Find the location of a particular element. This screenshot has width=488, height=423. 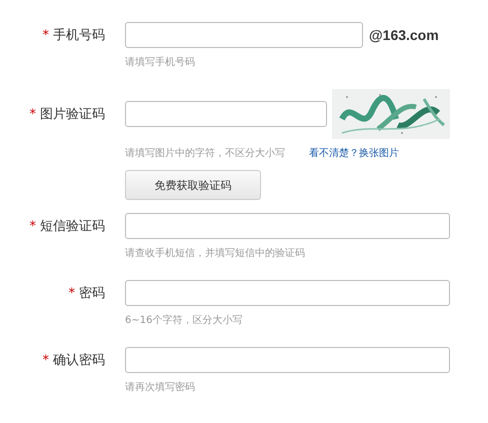

field-label: 密码 is located at coordinates (92, 293).